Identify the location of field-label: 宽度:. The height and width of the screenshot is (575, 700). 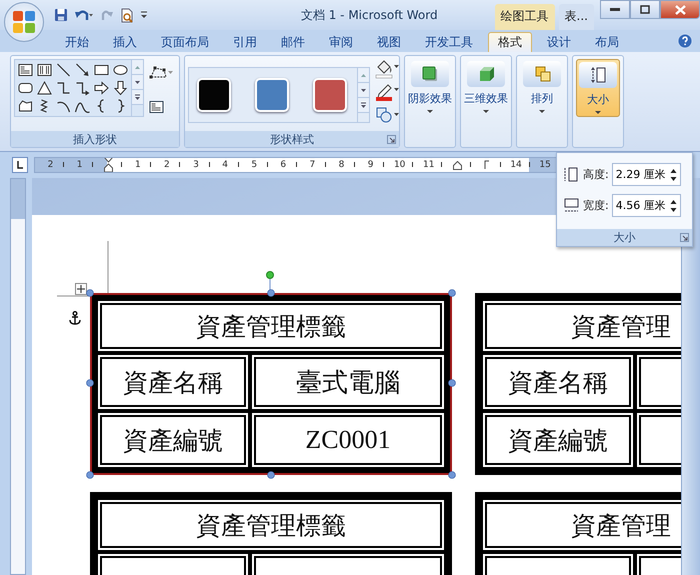
(596, 205).